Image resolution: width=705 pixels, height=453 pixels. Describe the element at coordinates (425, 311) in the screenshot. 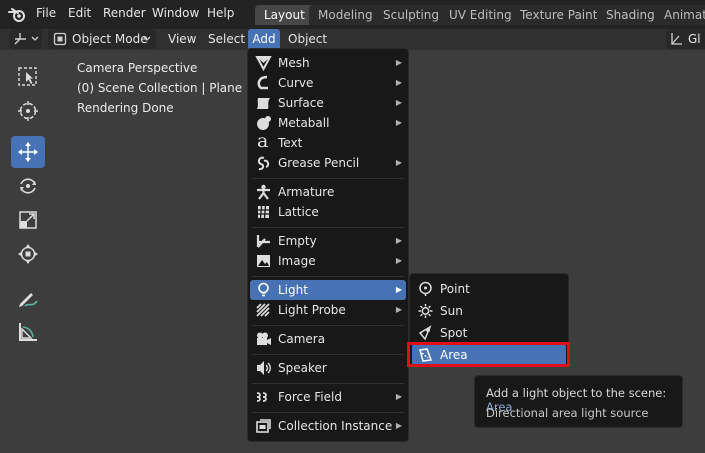

I see `sun-light-icon` at that location.